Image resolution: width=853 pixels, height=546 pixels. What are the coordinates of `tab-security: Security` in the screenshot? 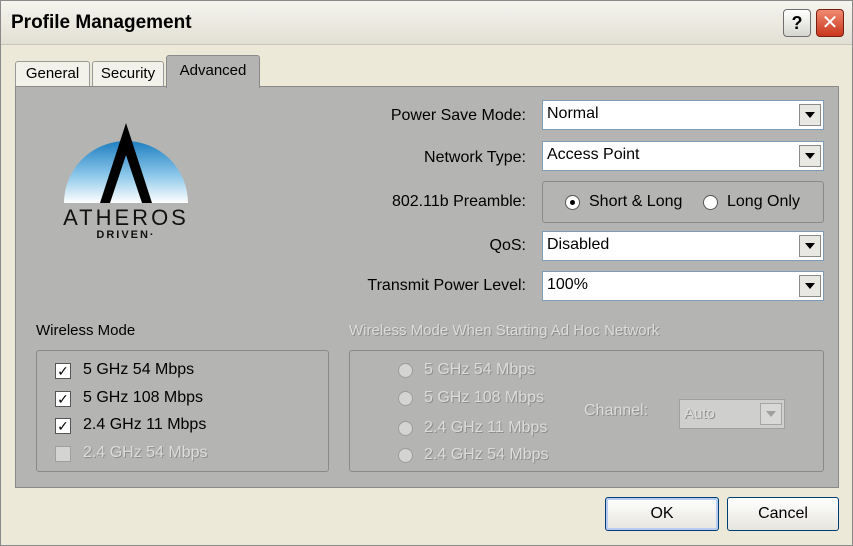 It's located at (128, 74).